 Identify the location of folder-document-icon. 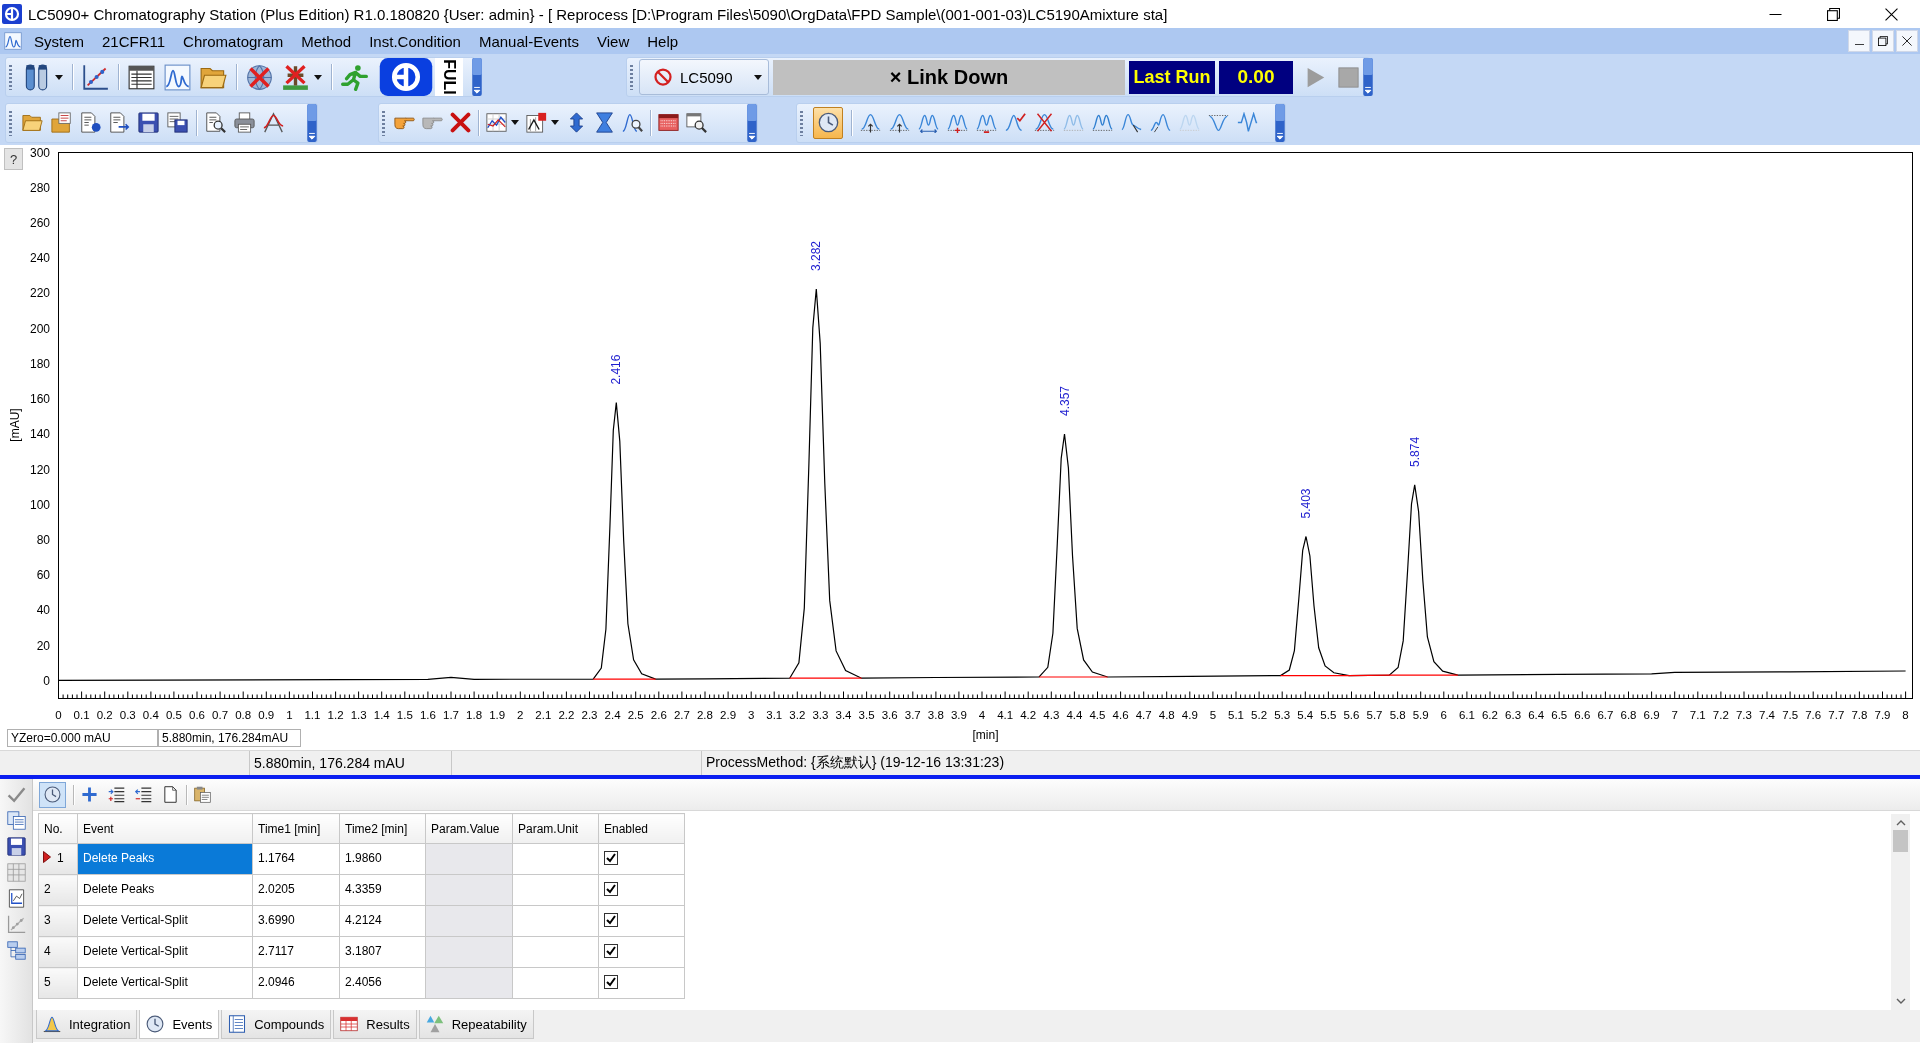
(61, 122).